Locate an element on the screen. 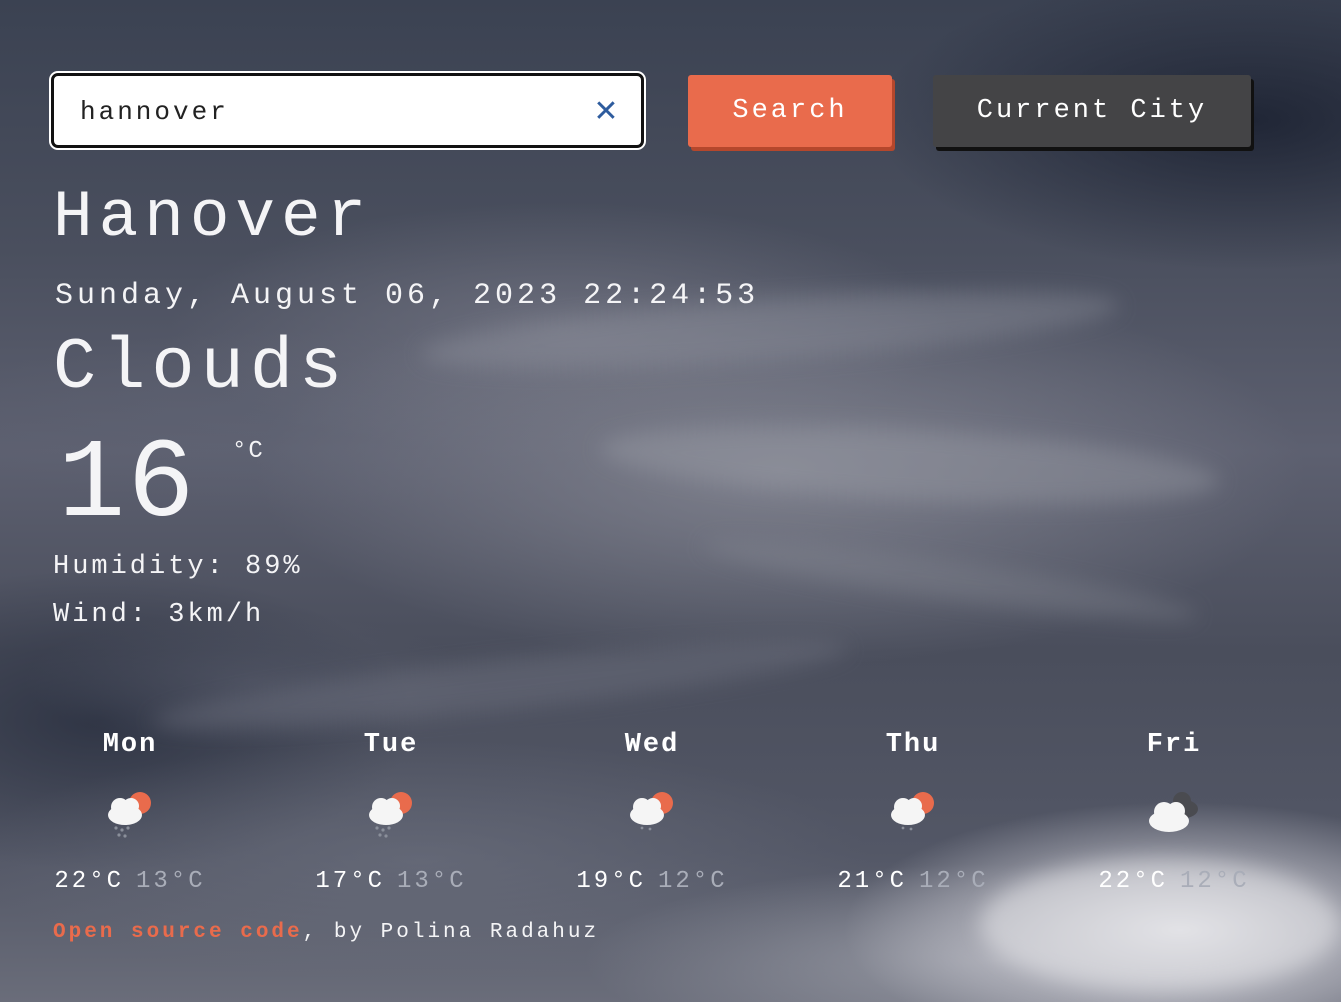  date-time: Sunday, August 06, 2023 22:24:53 is located at coordinates (407, 296).